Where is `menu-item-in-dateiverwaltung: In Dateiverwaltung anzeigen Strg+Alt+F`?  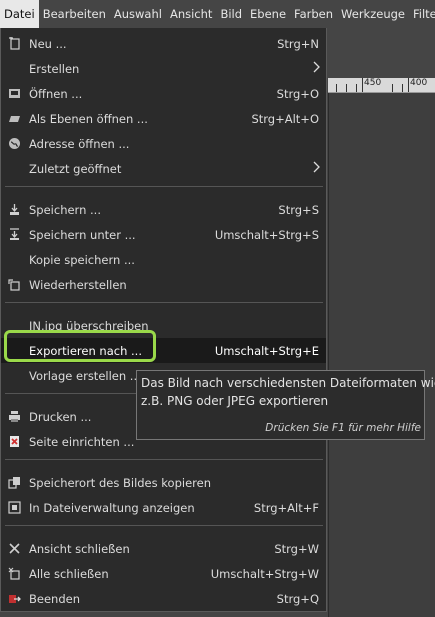
menu-item-in-dateiverwaltung: In Dateiverwaltung anzeigen Strg+Alt+F is located at coordinates (163, 507).